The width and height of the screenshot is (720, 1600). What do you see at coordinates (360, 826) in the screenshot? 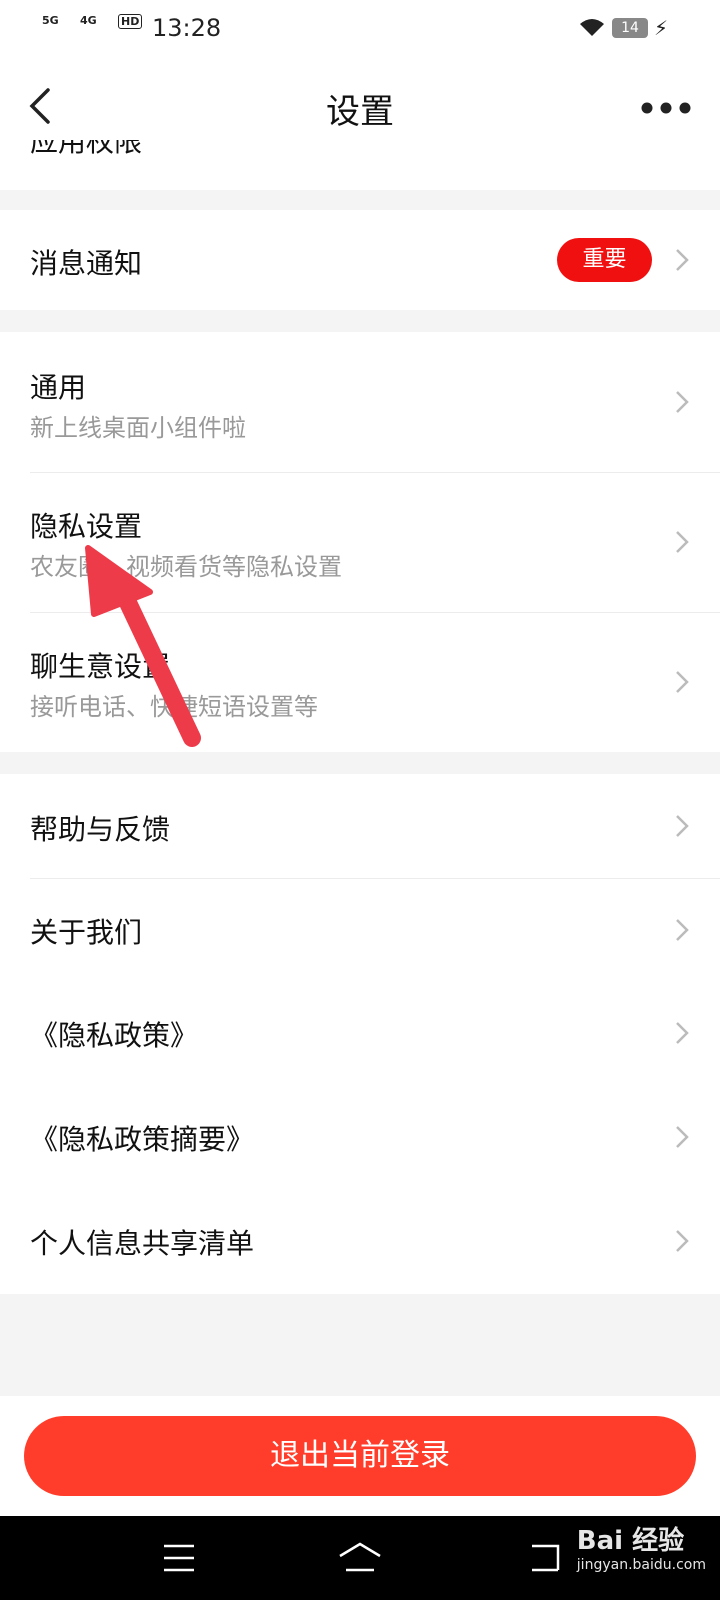
I see `settings-row-help: 帮助与反馈` at bounding box center [360, 826].